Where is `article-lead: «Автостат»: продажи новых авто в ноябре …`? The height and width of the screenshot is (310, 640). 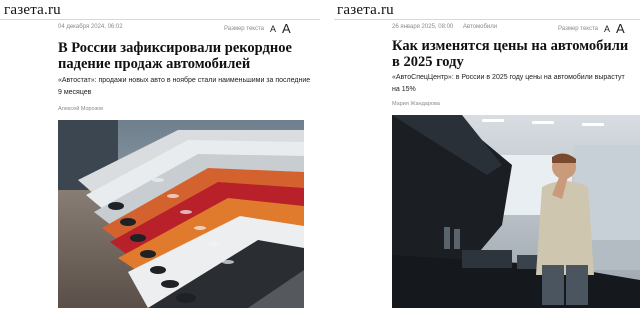 article-lead: «Автостат»: продажи новых авто в ноябре … is located at coordinates (184, 86).